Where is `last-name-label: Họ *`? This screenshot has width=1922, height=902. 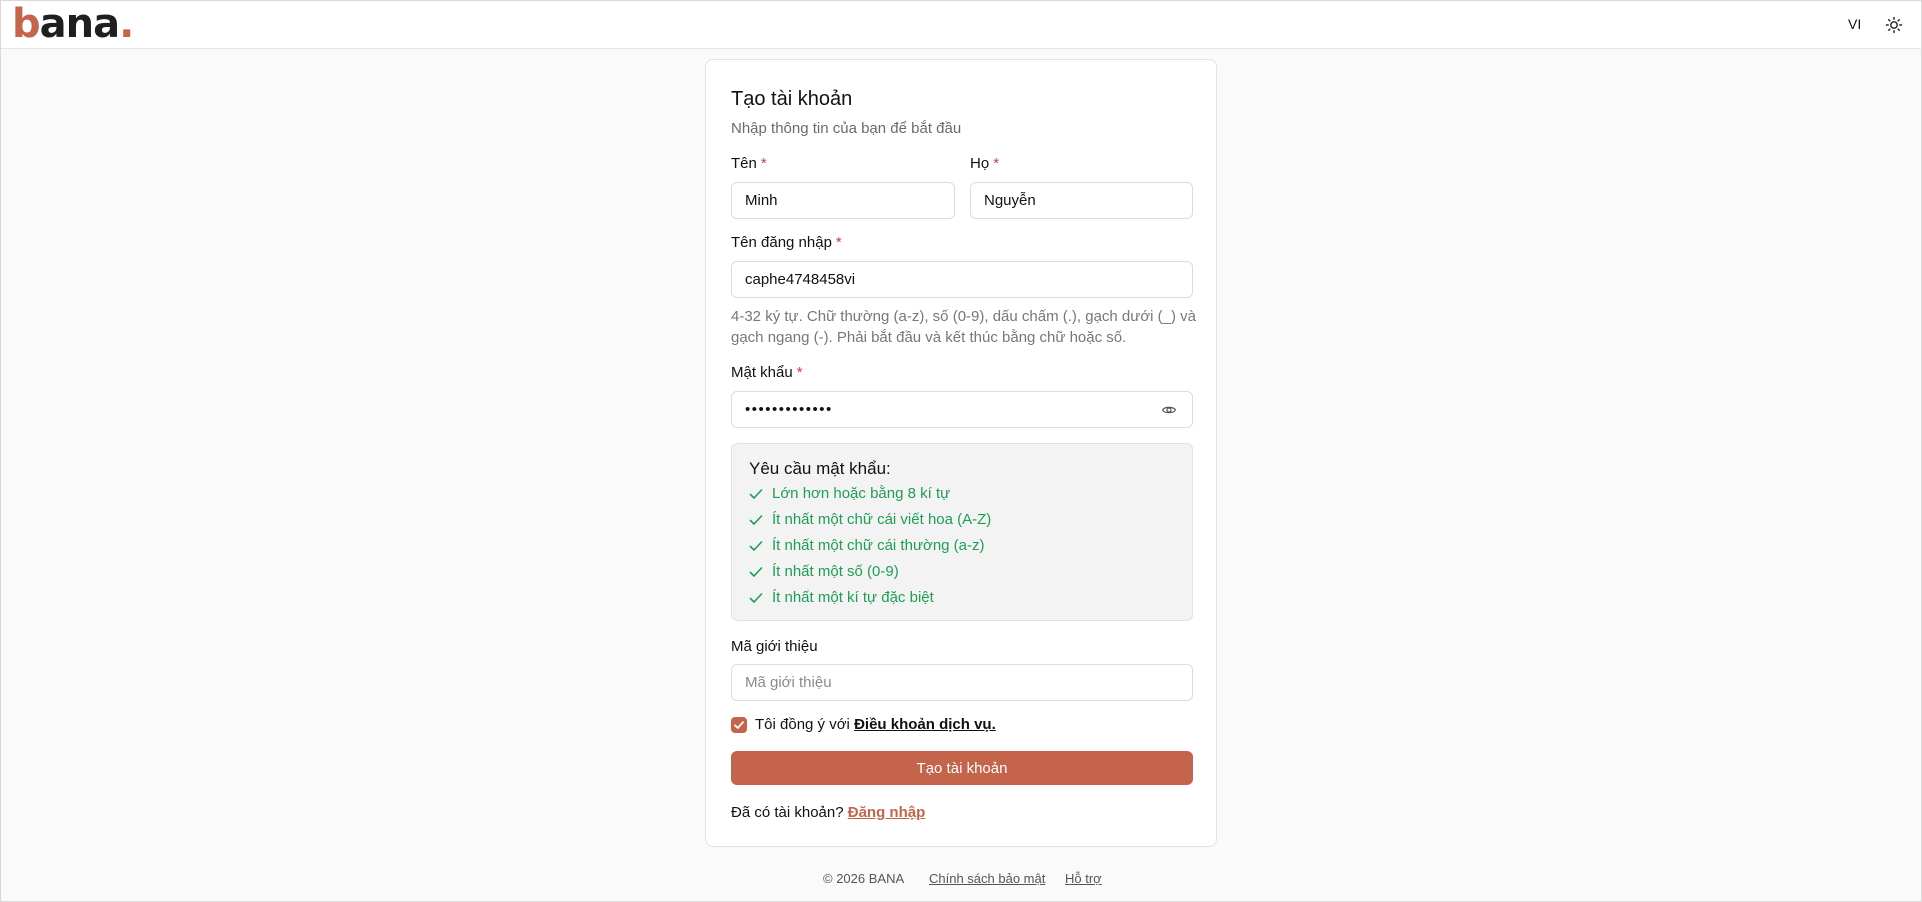 last-name-label: Họ * is located at coordinates (984, 164).